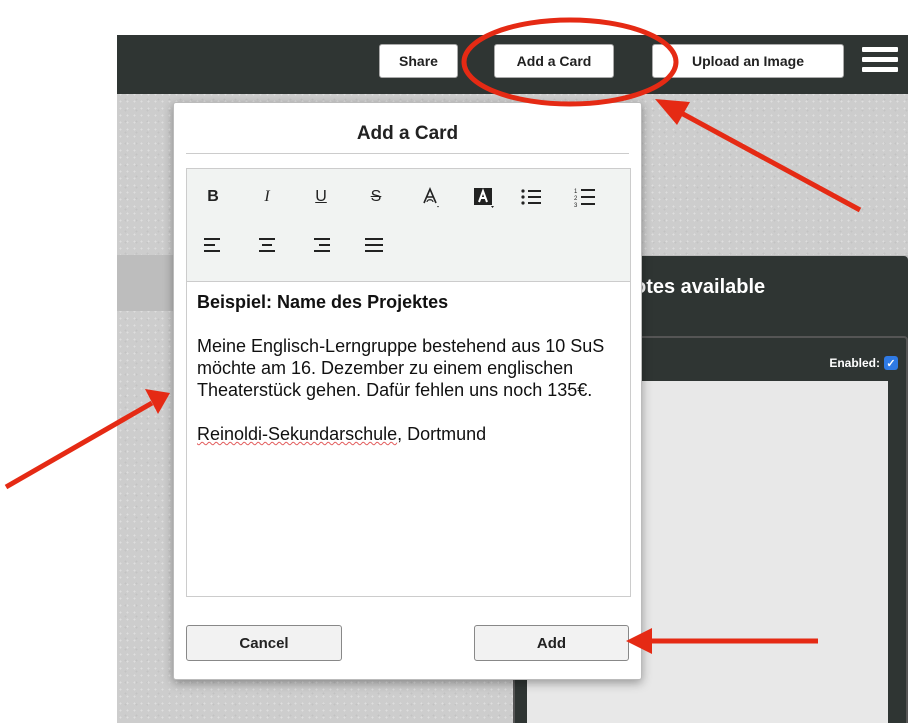 Image resolution: width=908 pixels, height=723 pixels. I want to click on upload-image-button: Upload an Image, so click(748, 61).